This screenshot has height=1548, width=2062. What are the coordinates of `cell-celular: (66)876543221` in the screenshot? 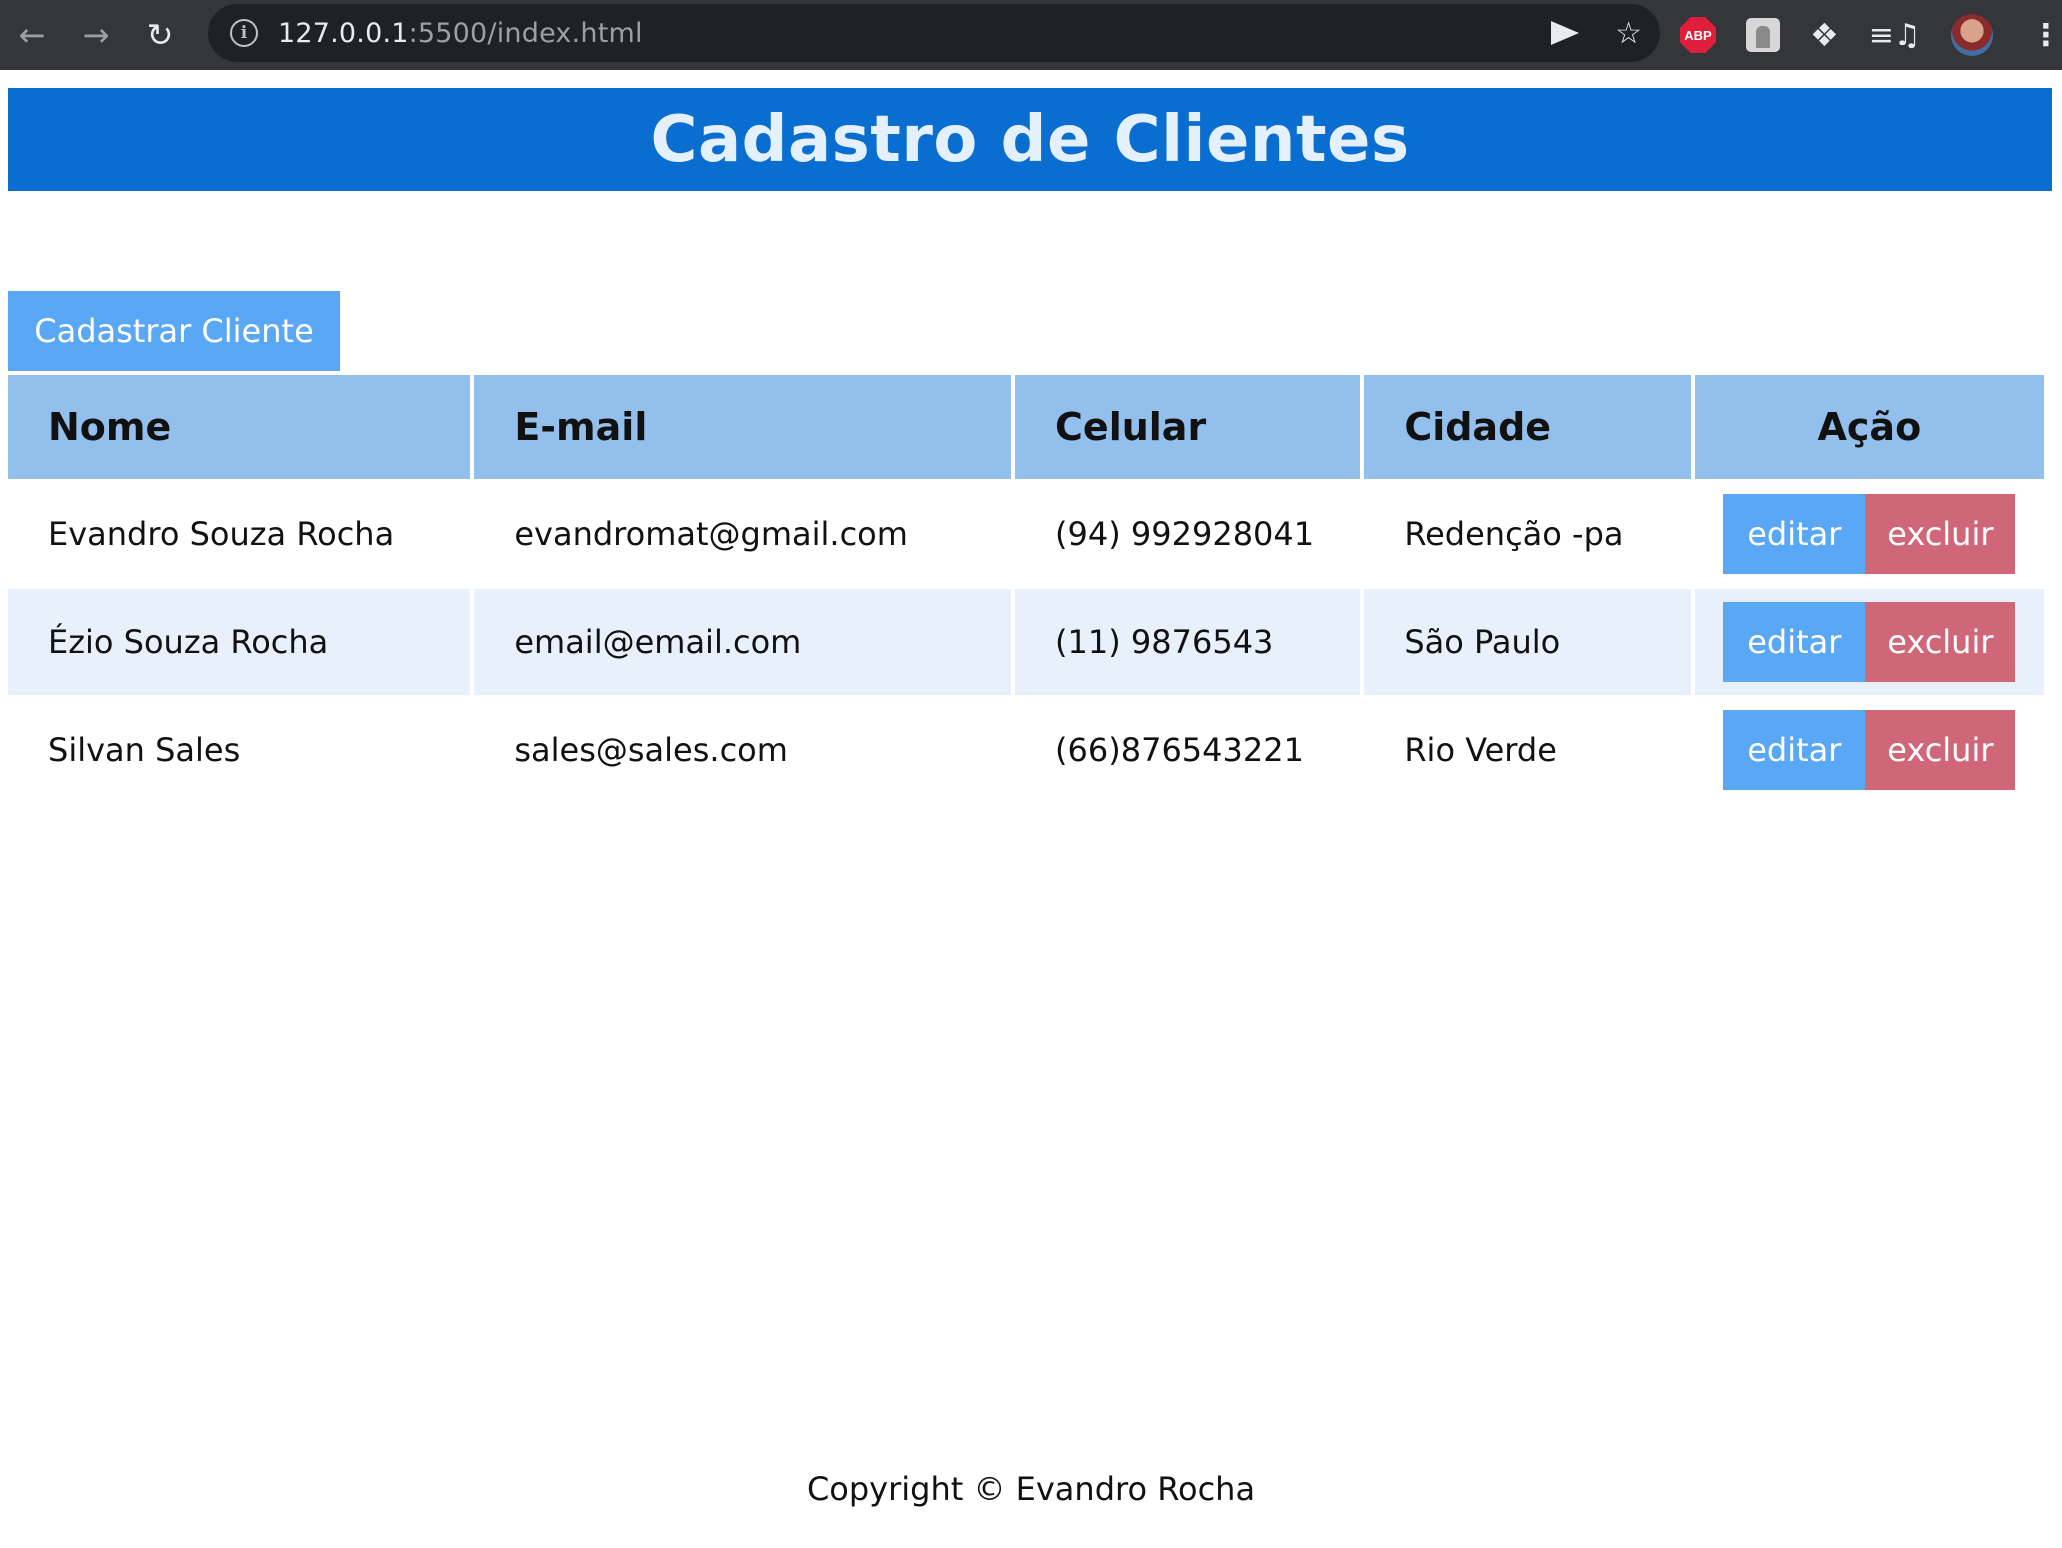 It's located at (1188, 749).